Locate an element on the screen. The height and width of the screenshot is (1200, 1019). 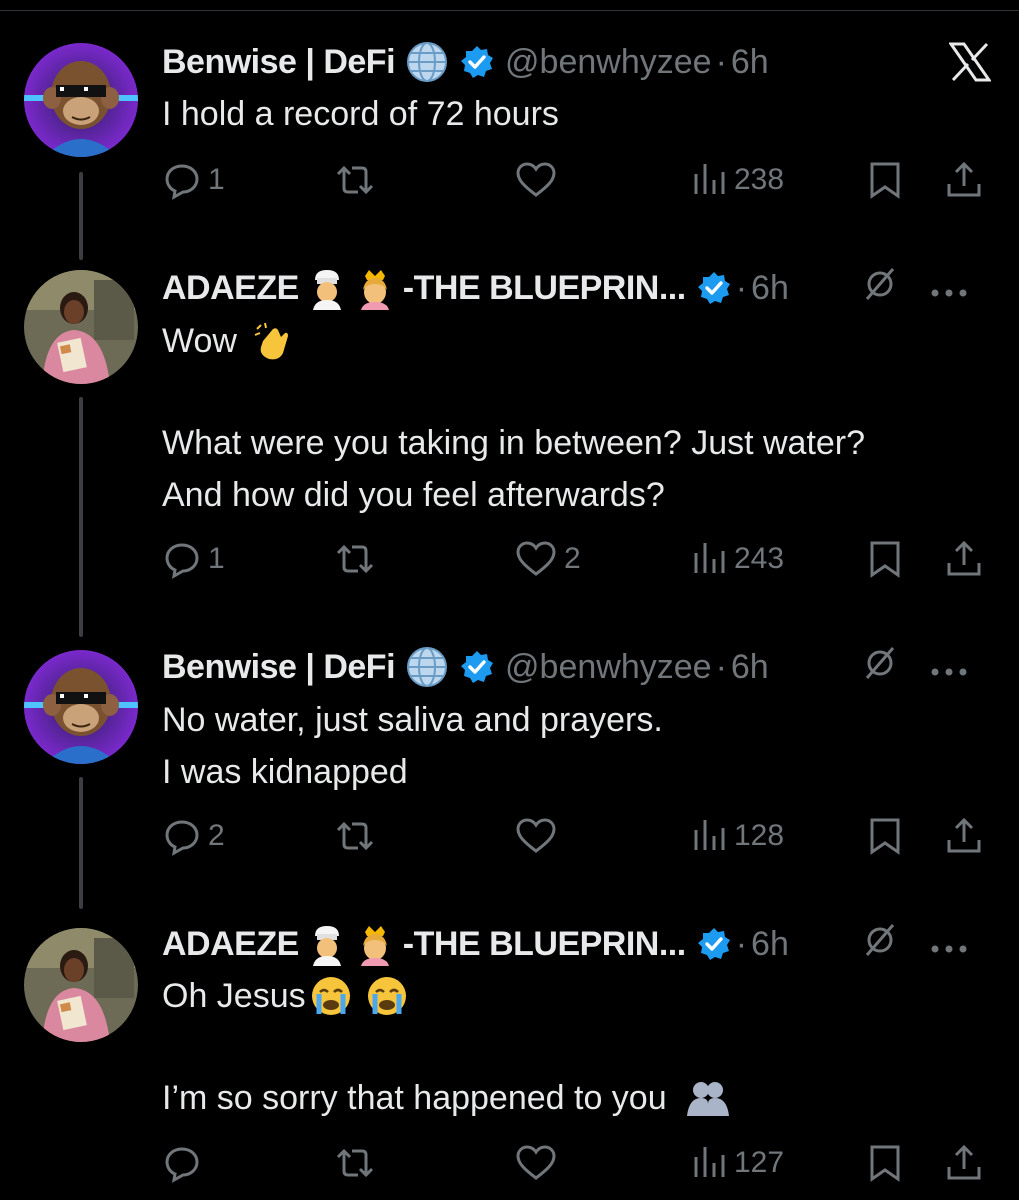
tweet-text: I hold a record of 72 hours is located at coordinates (575, 114).